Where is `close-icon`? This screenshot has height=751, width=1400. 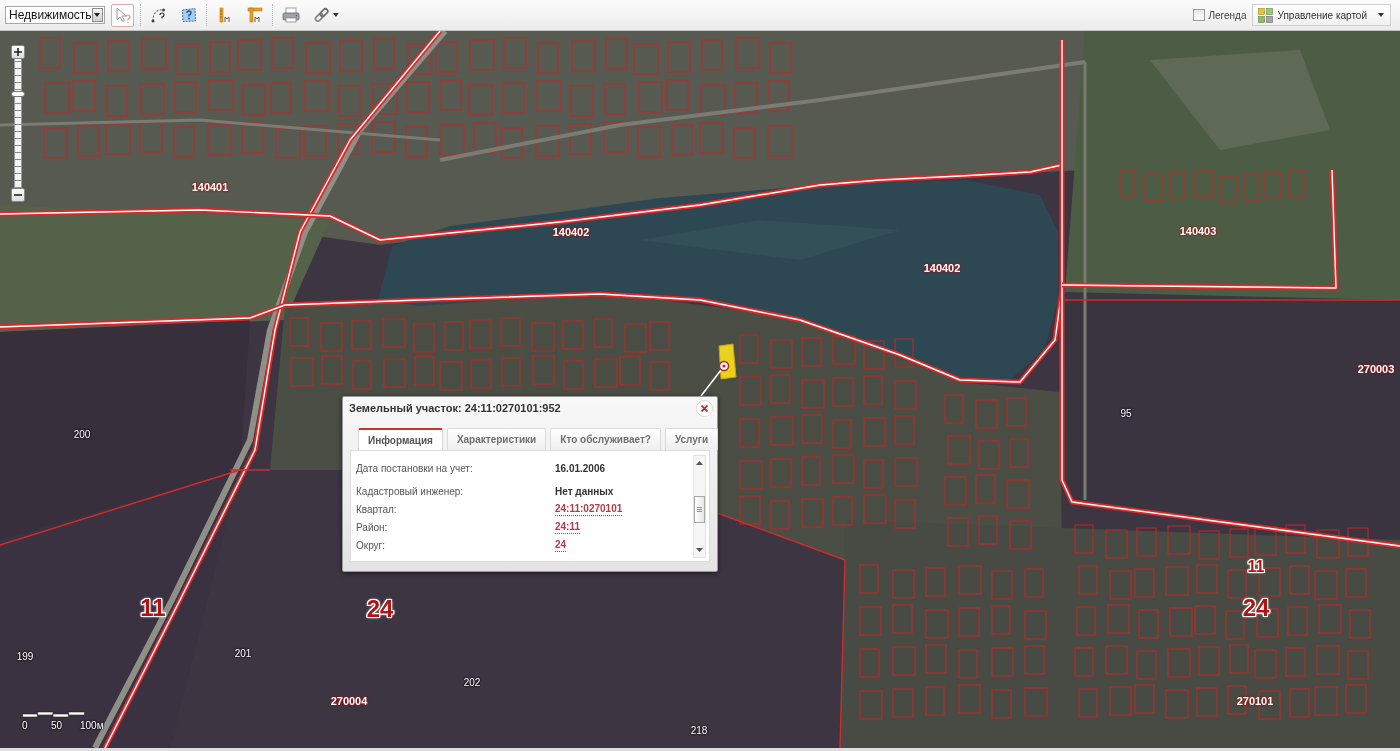 close-icon is located at coordinates (704, 408).